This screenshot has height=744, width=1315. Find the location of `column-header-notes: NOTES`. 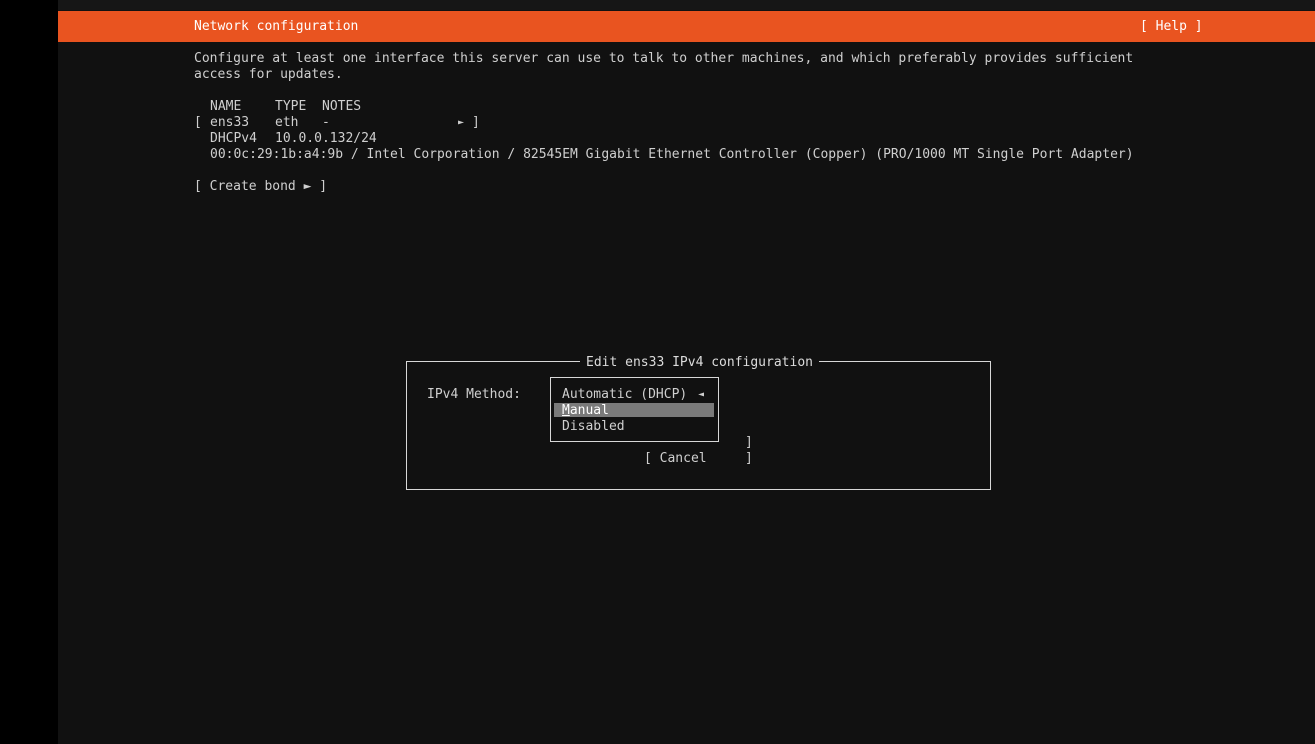

column-header-notes: NOTES is located at coordinates (342, 106).